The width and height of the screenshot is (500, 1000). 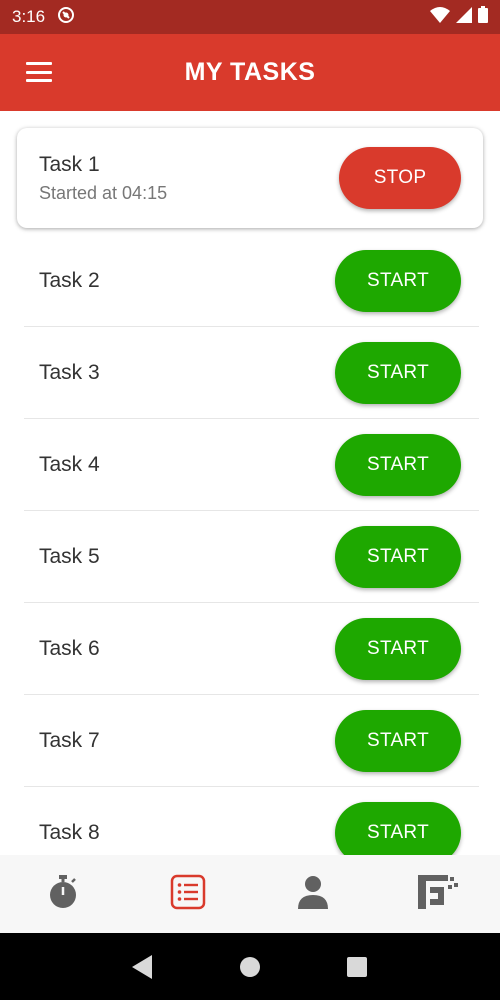 What do you see at coordinates (251, 557) in the screenshot?
I see `list-item: Task 5 START` at bounding box center [251, 557].